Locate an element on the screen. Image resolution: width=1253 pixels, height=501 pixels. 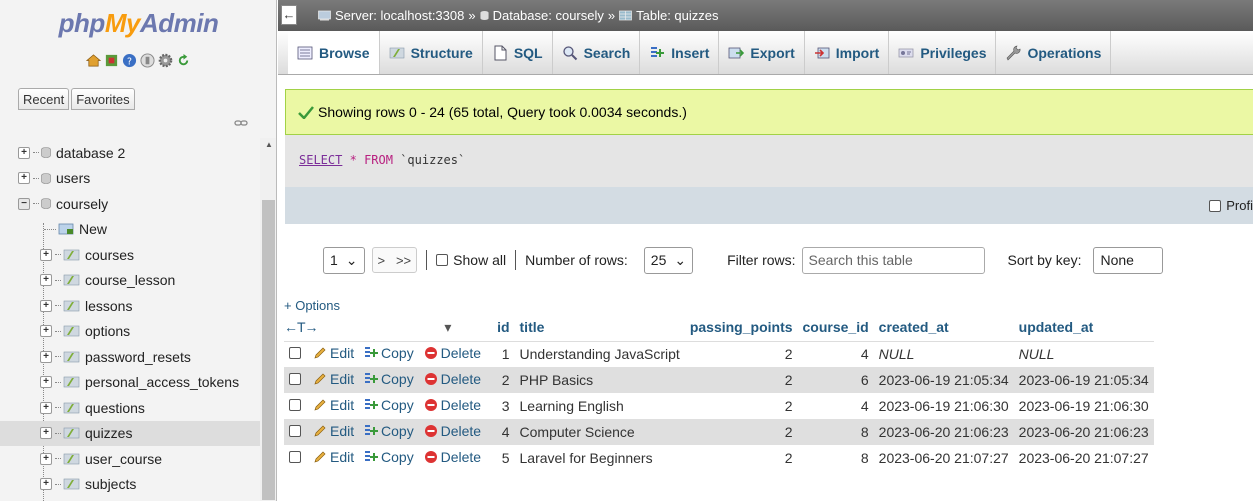
show-all-checkbox is located at coordinates (442, 260).